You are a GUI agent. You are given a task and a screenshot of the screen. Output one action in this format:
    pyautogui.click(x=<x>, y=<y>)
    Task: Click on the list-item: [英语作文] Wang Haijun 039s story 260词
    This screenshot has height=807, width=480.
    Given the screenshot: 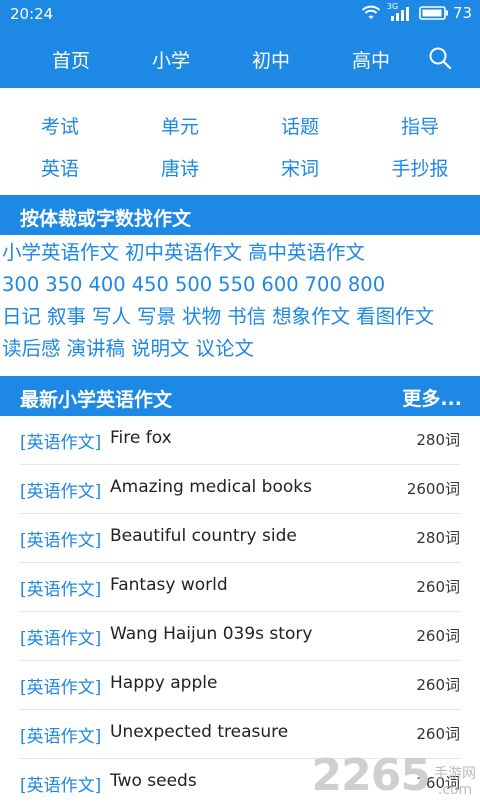 What is the action you would take?
    pyautogui.click(x=240, y=636)
    